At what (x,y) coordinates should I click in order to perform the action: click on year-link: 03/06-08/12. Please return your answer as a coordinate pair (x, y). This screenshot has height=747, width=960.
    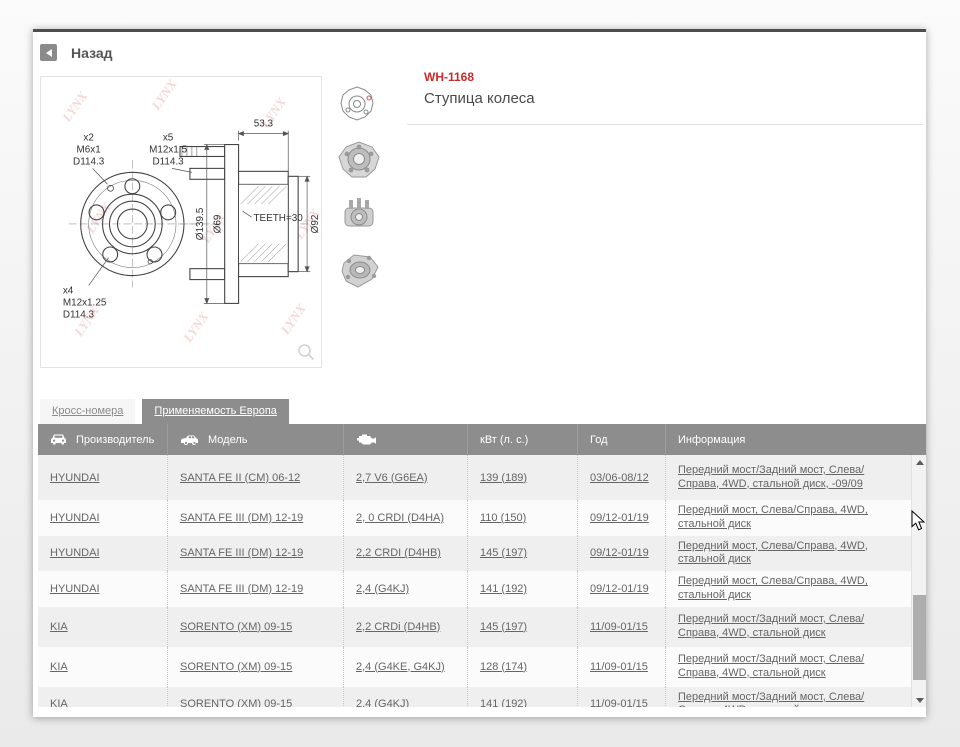
    Looking at the image, I should click on (619, 478).